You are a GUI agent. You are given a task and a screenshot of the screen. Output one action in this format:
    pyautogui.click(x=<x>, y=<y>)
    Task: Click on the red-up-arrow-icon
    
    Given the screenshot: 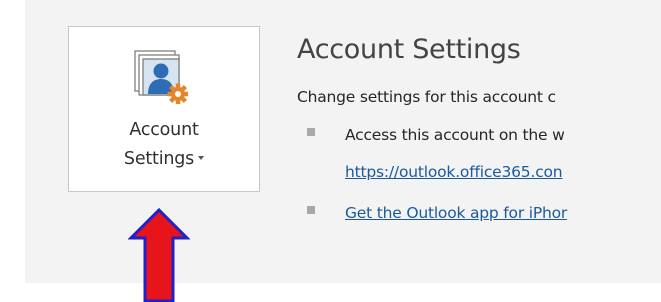 What is the action you would take?
    pyautogui.click(x=159, y=255)
    